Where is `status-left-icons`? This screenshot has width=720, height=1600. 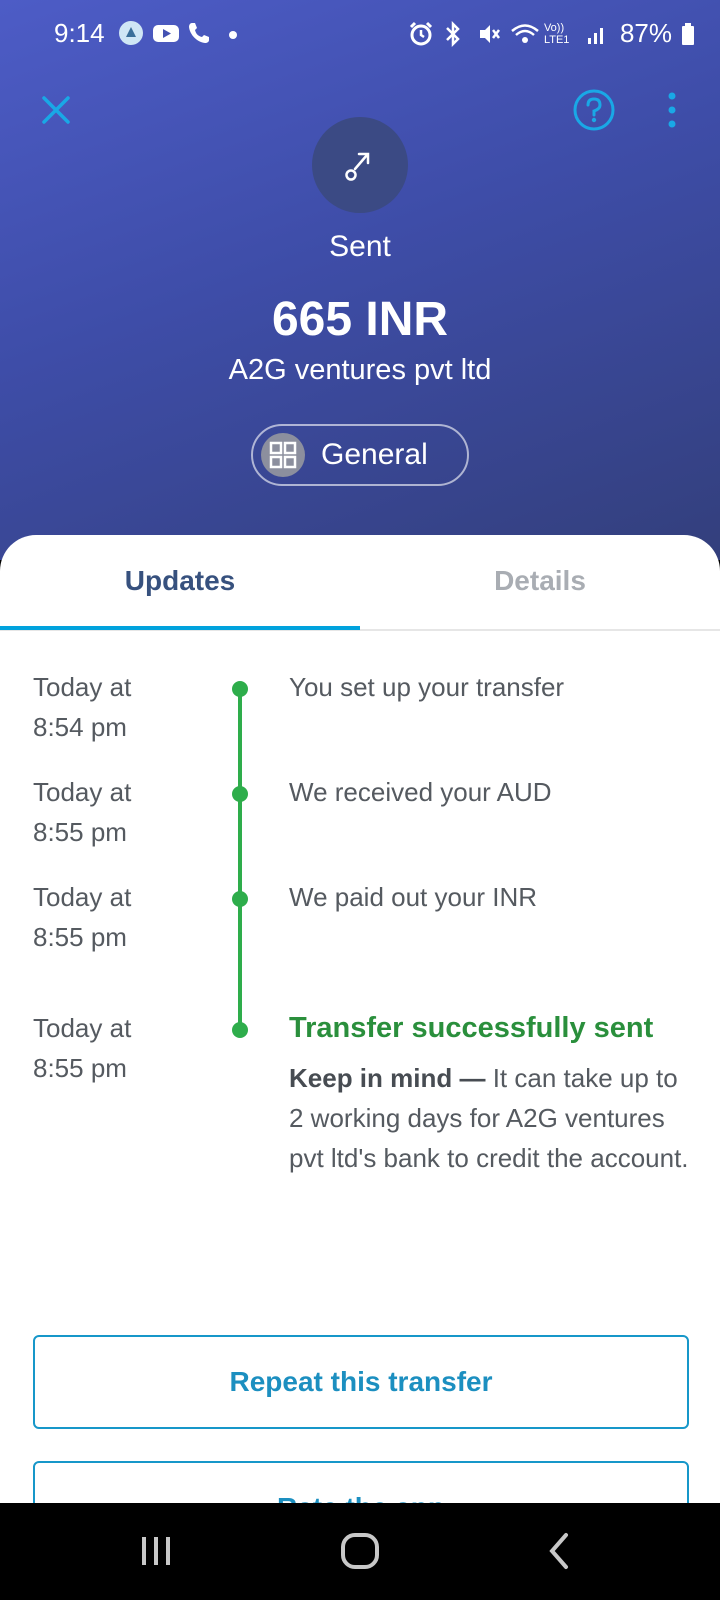
status-left-icons is located at coordinates (182, 33).